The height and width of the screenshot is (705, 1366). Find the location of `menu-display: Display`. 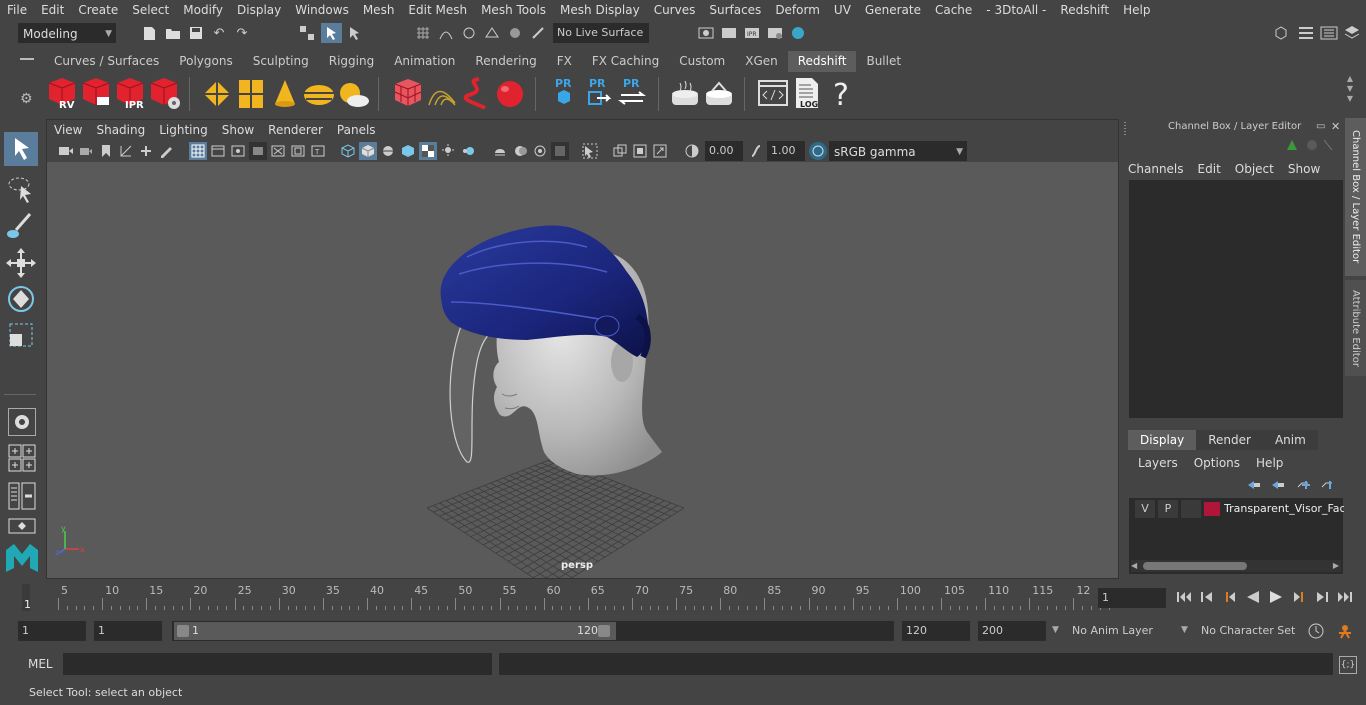

menu-display: Display is located at coordinates (259, 10).